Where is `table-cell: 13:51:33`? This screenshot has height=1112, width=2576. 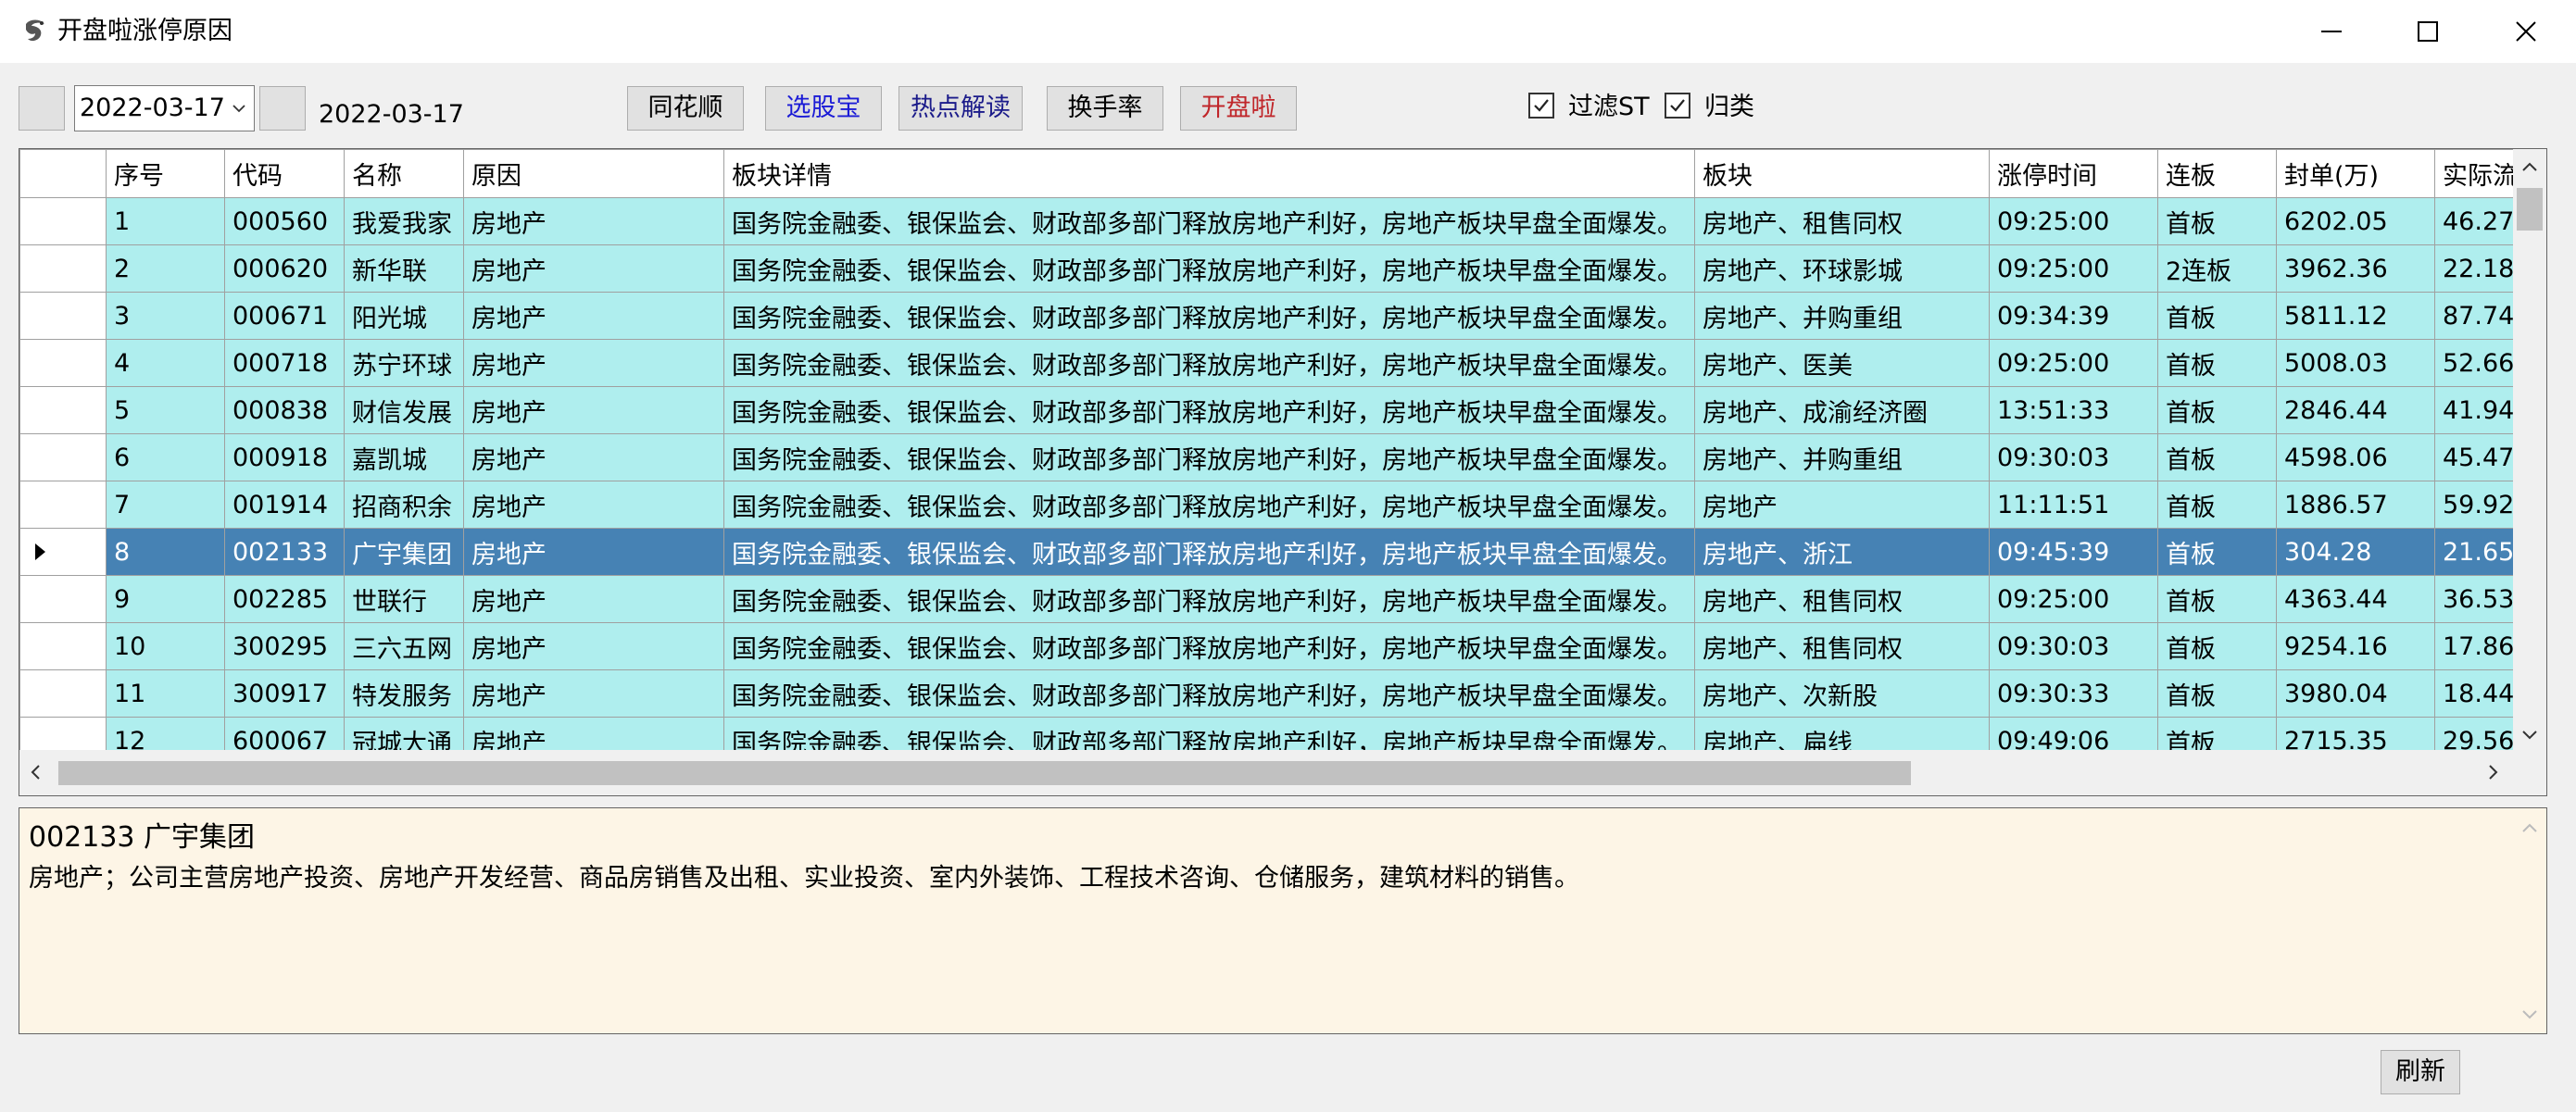
table-cell: 13:51:33 is located at coordinates (2073, 410).